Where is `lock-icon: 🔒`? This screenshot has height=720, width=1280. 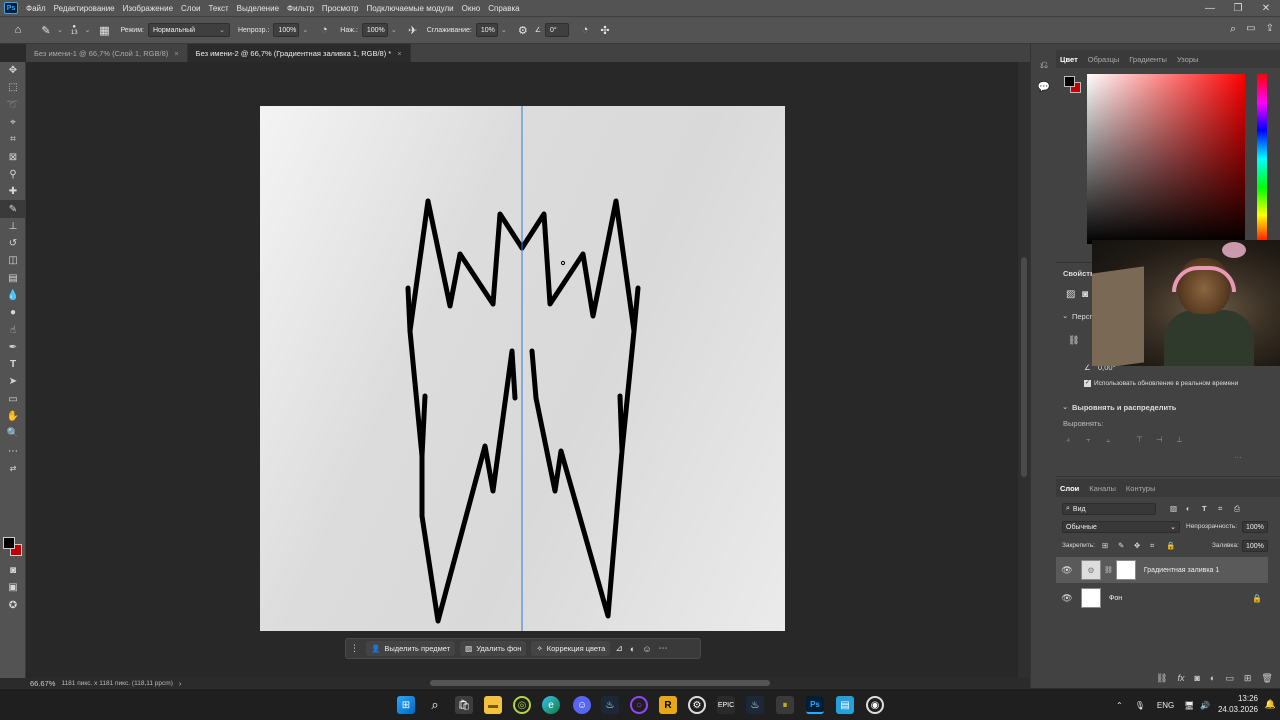 lock-icon: 🔒 is located at coordinates (1257, 598).